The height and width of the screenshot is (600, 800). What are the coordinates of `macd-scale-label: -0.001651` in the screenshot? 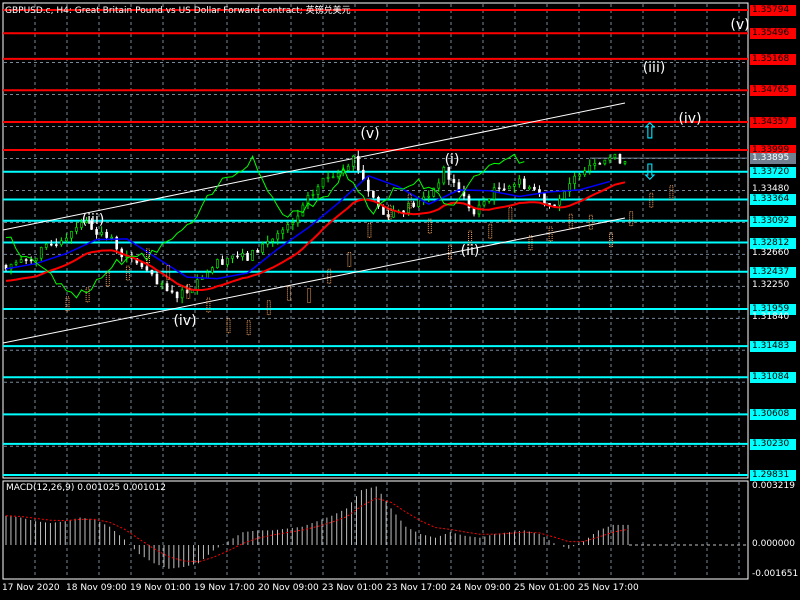 It's located at (775, 574).